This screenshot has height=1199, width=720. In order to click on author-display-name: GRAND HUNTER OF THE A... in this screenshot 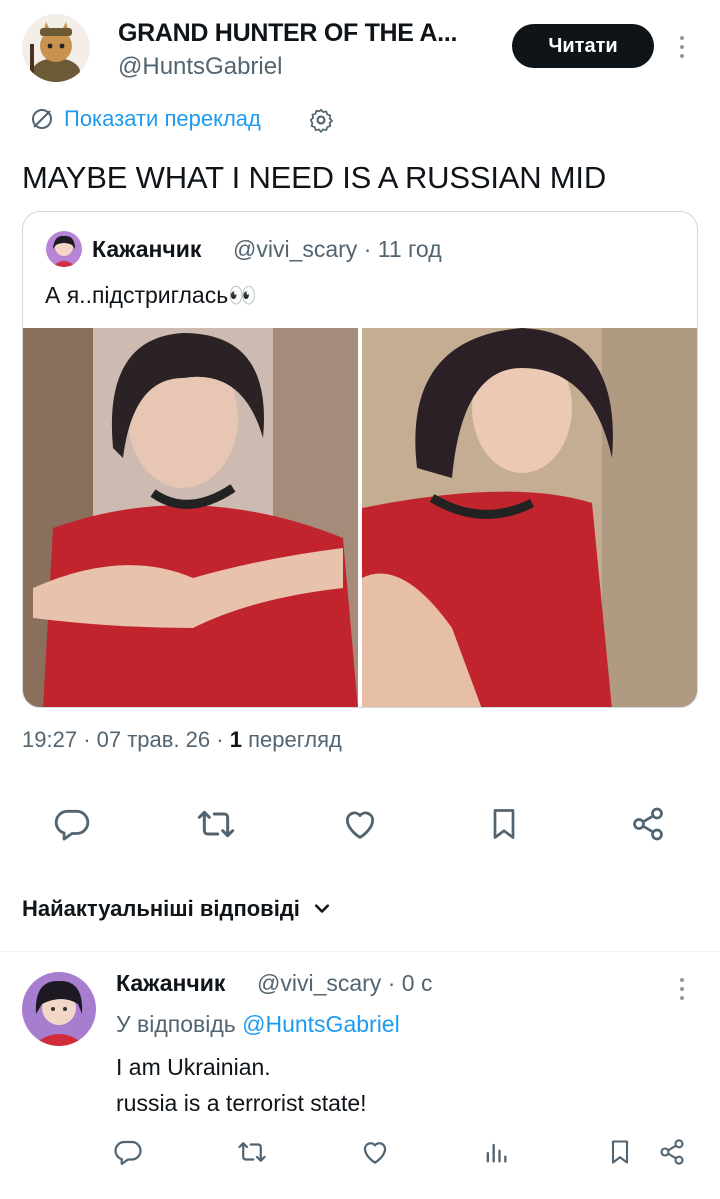, I will do `click(287, 33)`.